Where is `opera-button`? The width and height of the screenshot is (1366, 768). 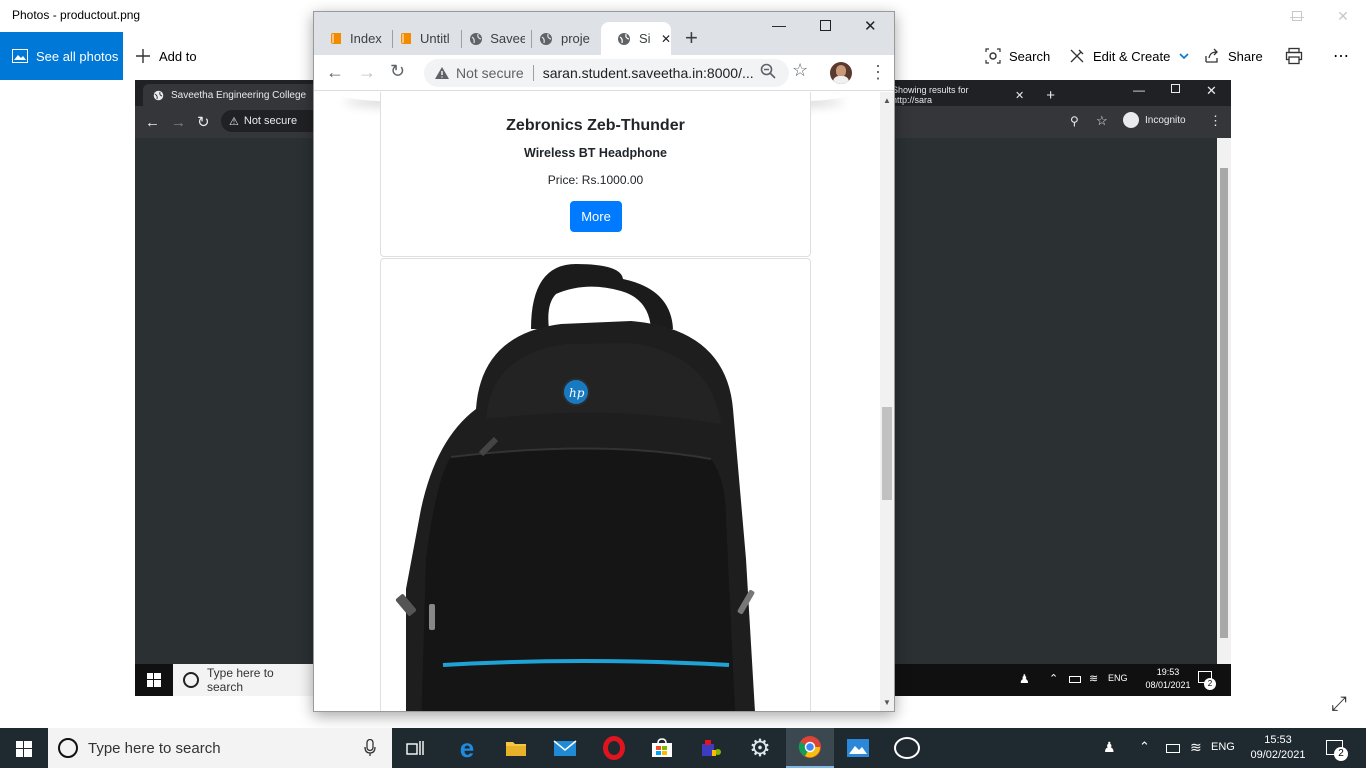 opera-button is located at coordinates (614, 748).